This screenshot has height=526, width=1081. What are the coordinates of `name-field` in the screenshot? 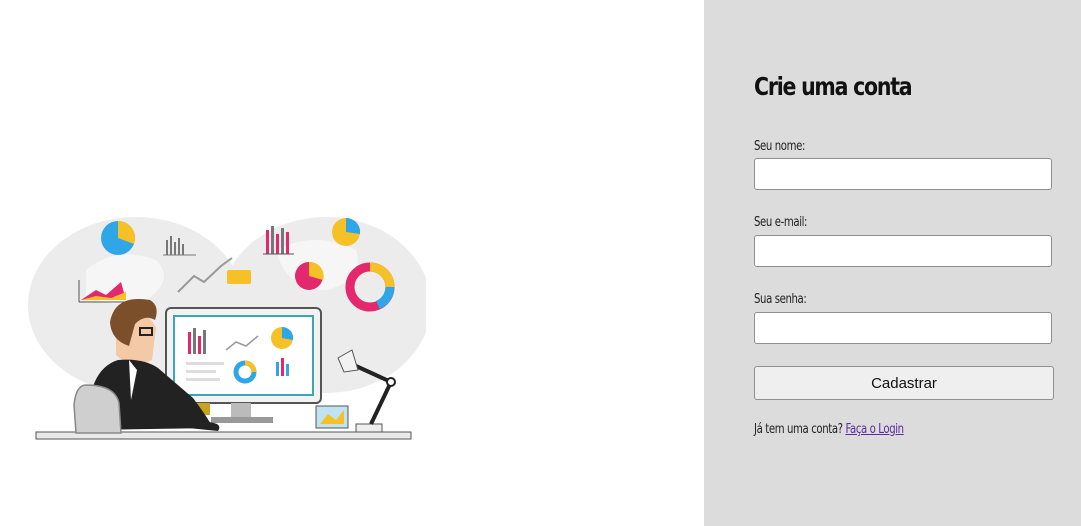 It's located at (903, 174).